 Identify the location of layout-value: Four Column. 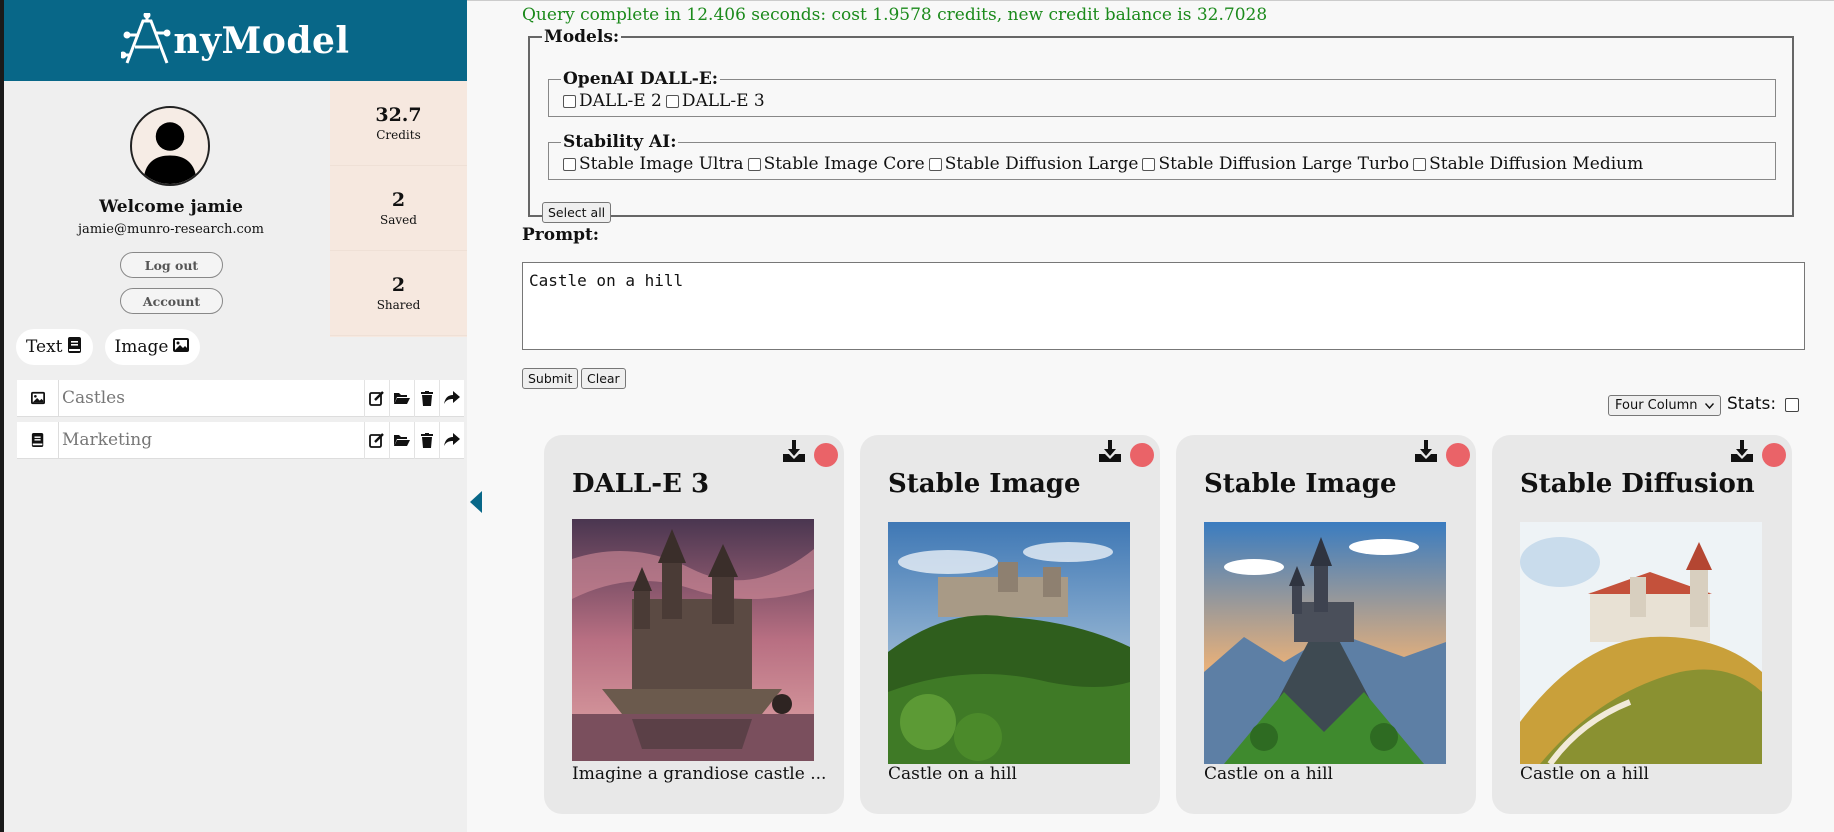
(1656, 405).